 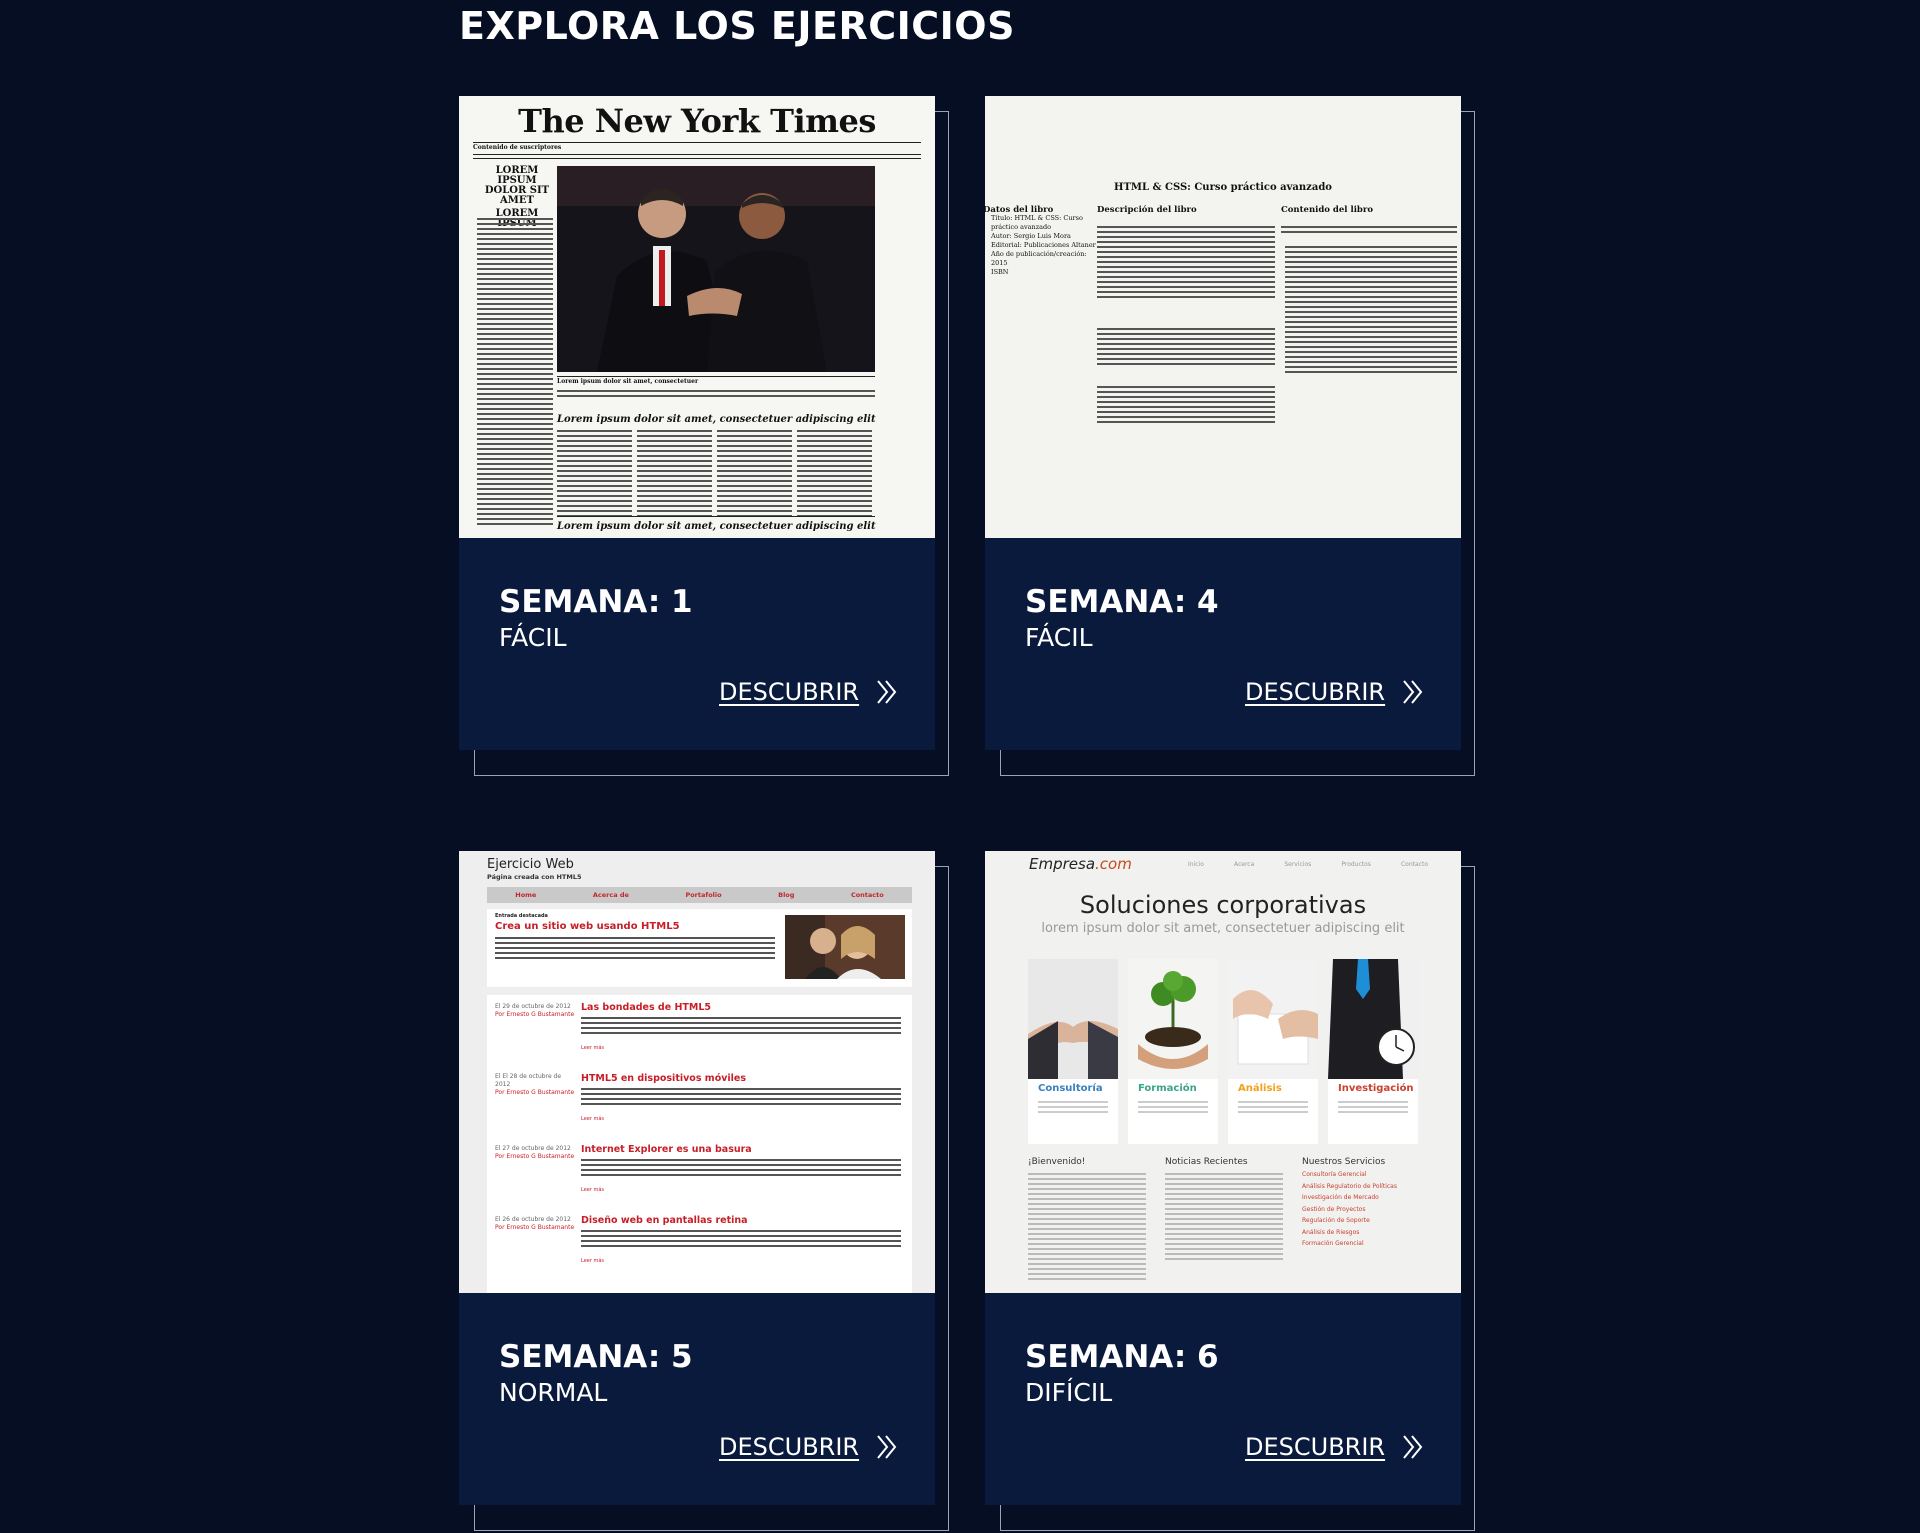 I want to click on newspaper-masthead: The New York Times, so click(x=697, y=121).